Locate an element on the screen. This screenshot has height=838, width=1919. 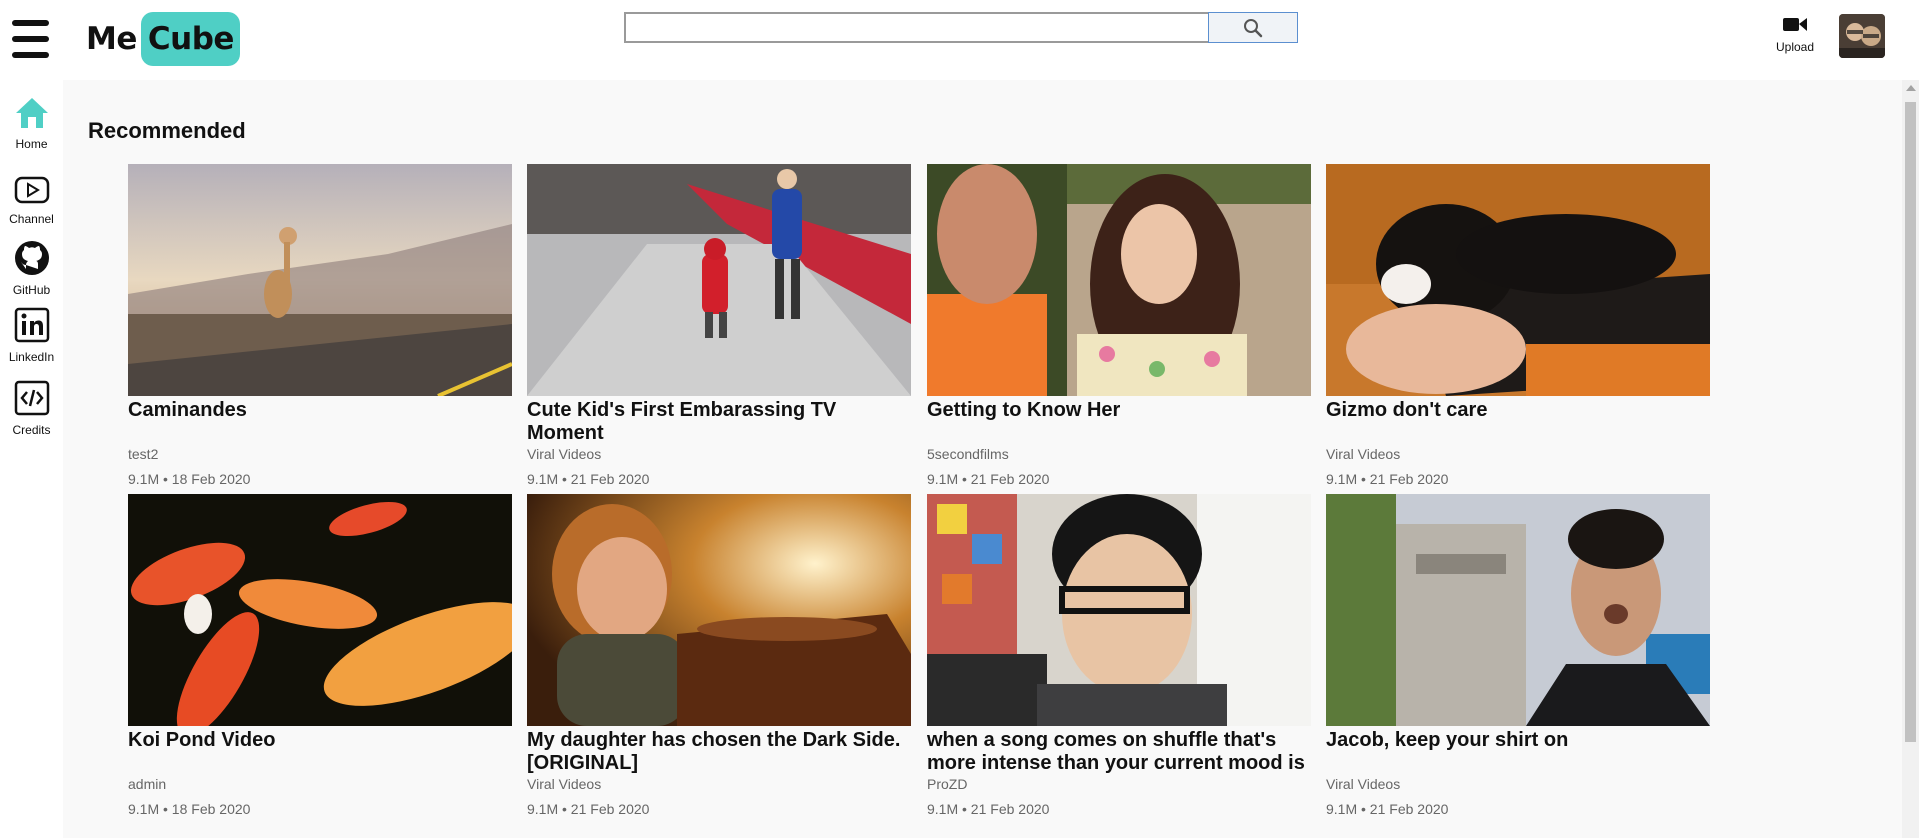
scrollbar-thumb is located at coordinates (1910, 422).